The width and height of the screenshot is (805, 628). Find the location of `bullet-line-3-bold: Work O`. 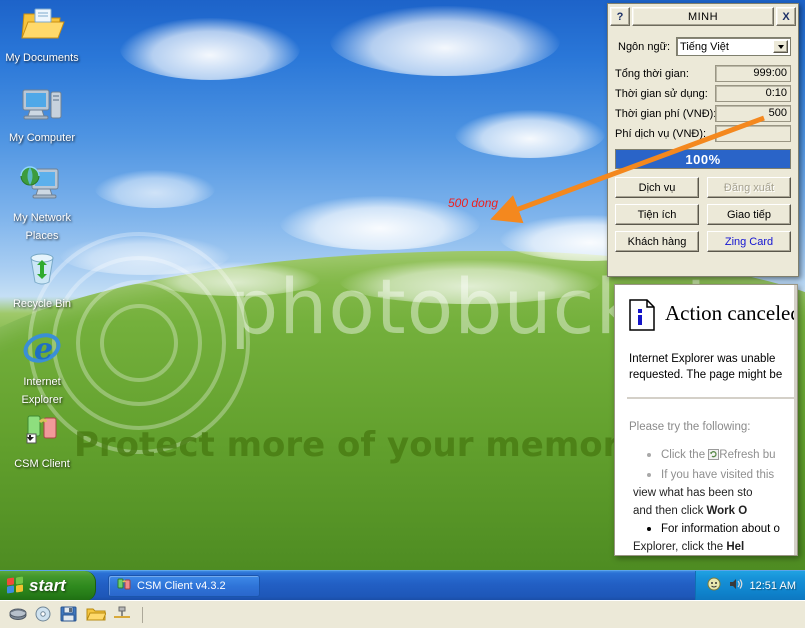

bullet-line-3-bold: Work O is located at coordinates (727, 511).